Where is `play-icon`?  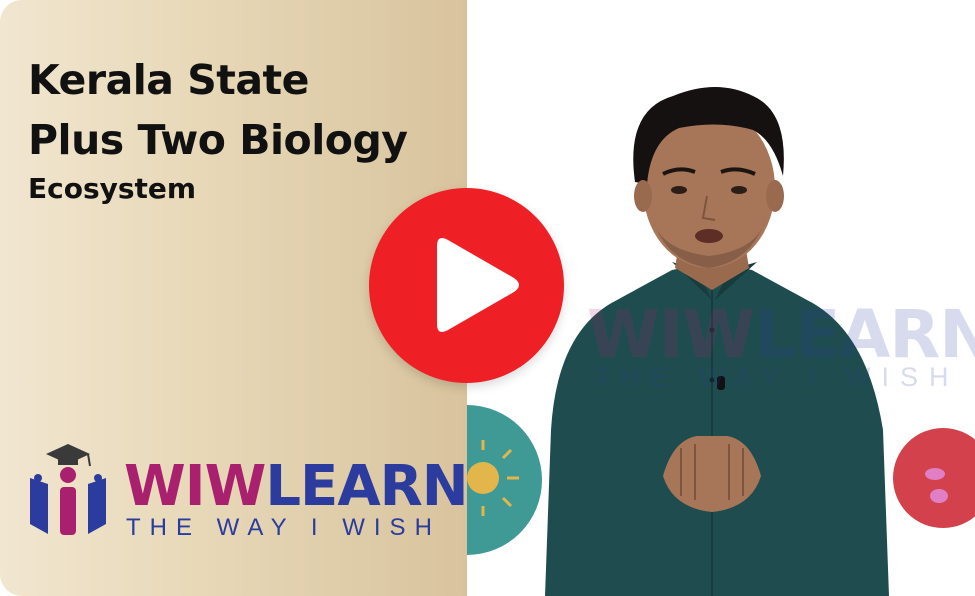 play-icon is located at coordinates (478, 285).